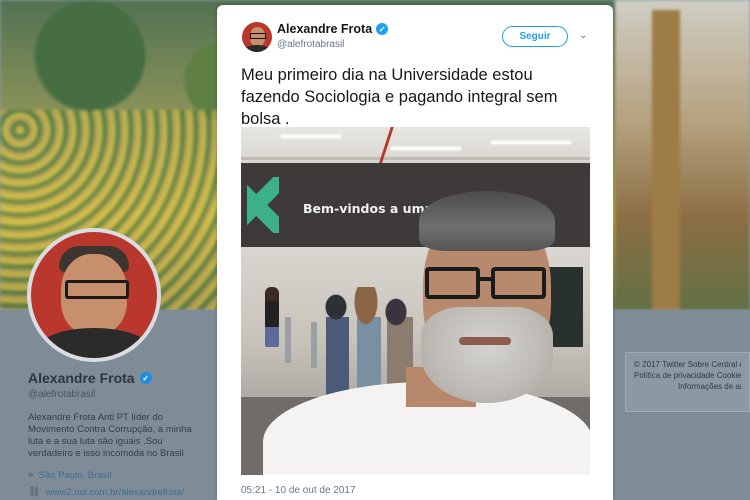 This screenshot has width=750, height=500. I want to click on tweet-author-avatar, so click(257, 37).